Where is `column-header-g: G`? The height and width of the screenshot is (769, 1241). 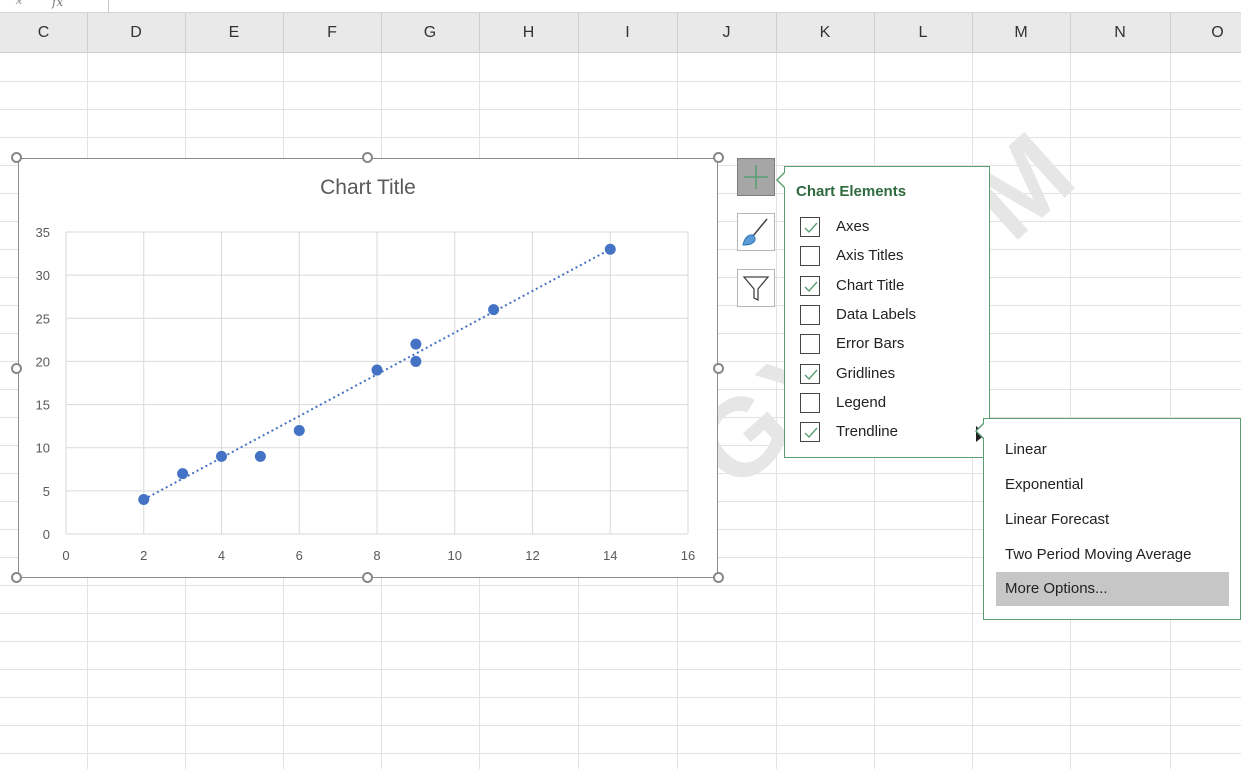 column-header-g: G is located at coordinates (430, 32).